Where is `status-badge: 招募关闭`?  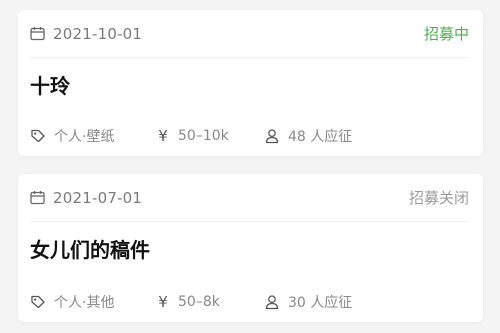
status-badge: 招募关闭 is located at coordinates (438, 198).